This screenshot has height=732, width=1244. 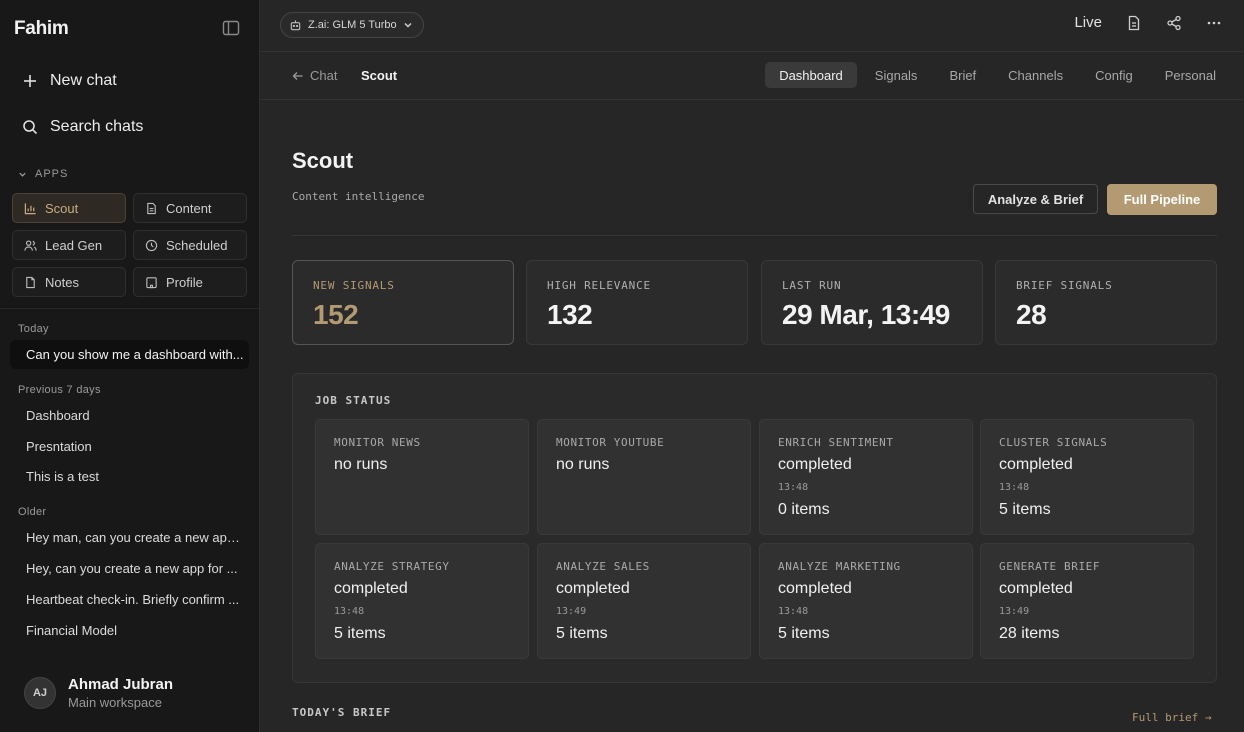 I want to click on app-profile: Profile, so click(x=190, y=282).